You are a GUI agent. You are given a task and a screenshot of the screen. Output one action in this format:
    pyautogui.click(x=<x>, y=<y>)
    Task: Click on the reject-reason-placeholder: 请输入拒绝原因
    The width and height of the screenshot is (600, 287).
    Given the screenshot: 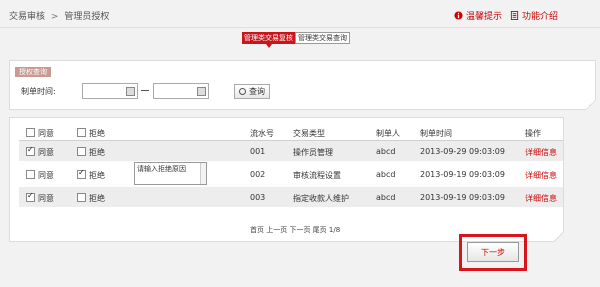 What is the action you would take?
    pyautogui.click(x=161, y=169)
    